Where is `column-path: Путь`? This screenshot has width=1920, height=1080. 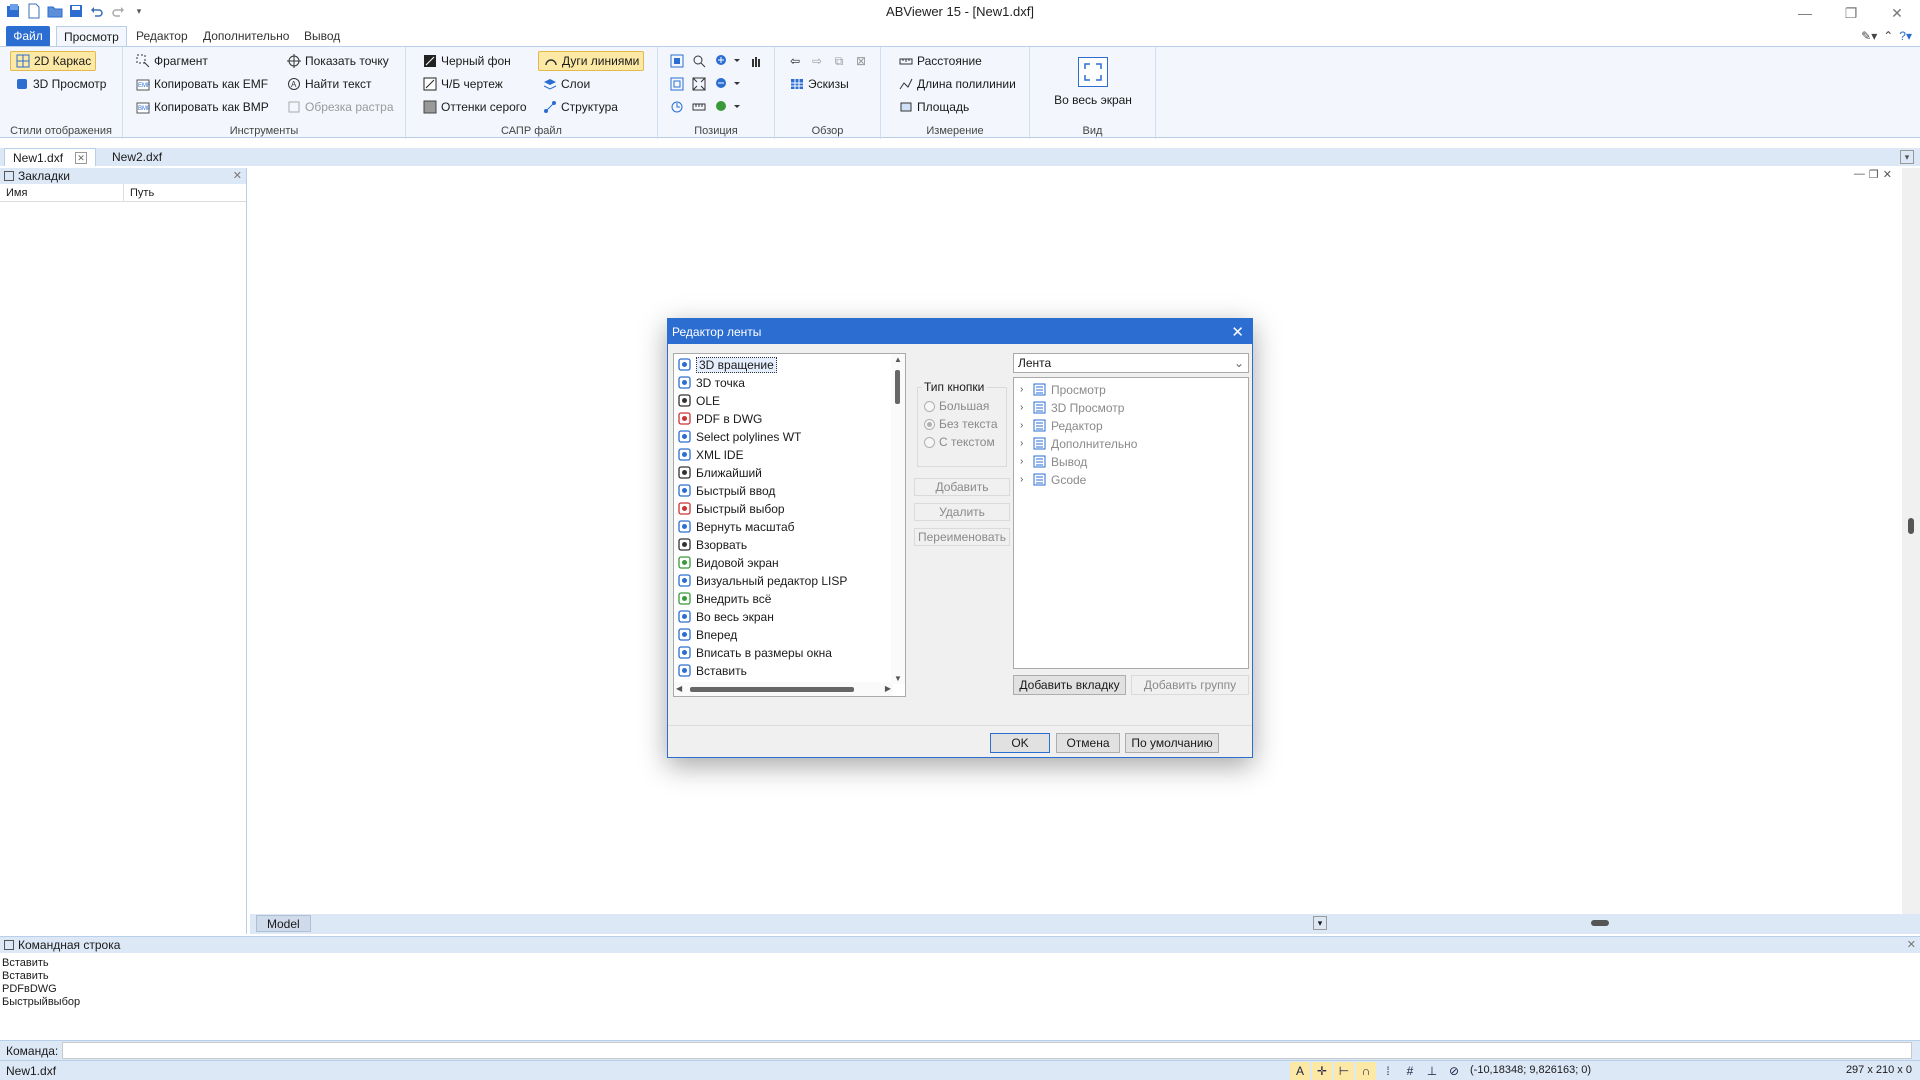
column-path: Путь is located at coordinates (142, 192).